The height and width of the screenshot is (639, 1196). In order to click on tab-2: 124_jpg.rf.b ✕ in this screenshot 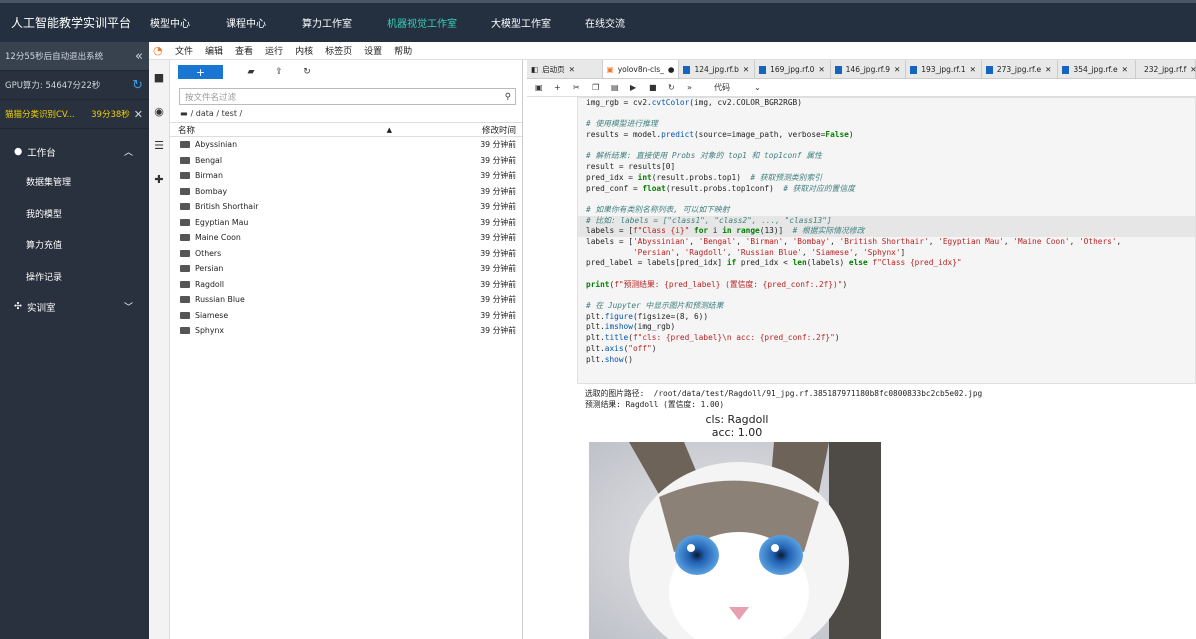, I will do `click(717, 69)`.